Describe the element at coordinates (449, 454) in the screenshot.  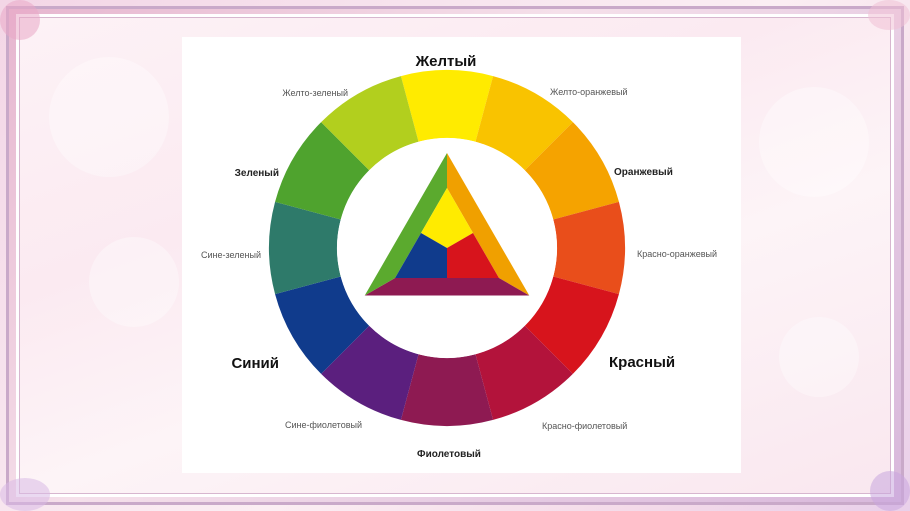
I see `label-violet: Фиолетовый` at that location.